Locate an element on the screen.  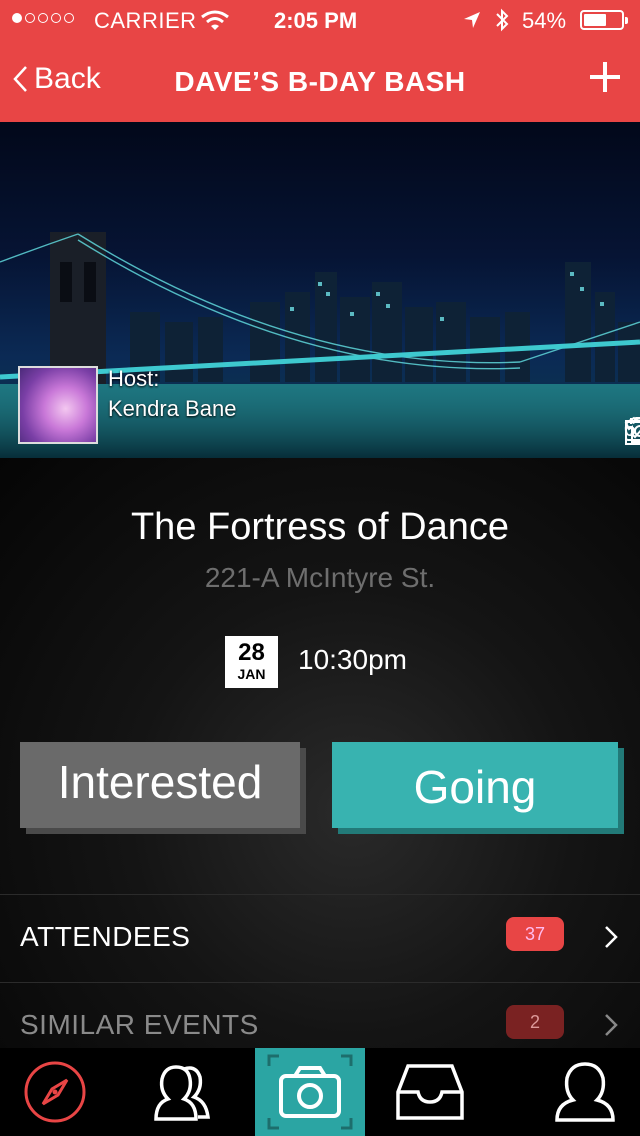
camera-icon is located at coordinates (310, 1092).